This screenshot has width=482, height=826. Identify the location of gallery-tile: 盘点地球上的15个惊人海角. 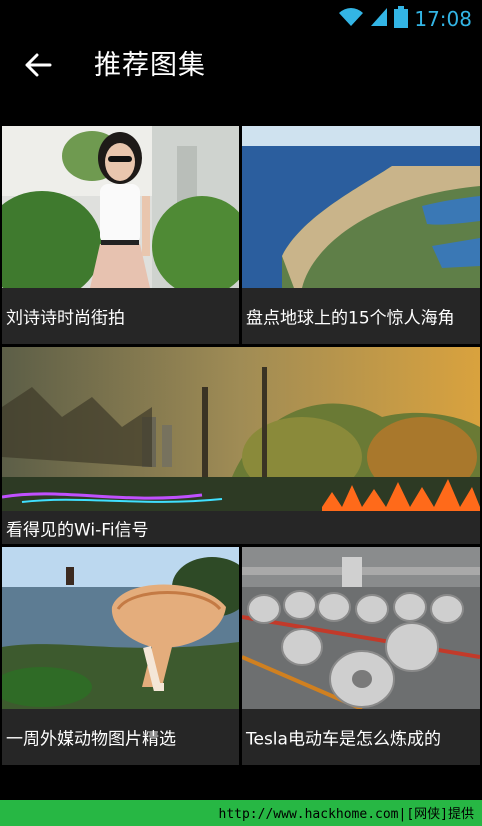
(361, 235).